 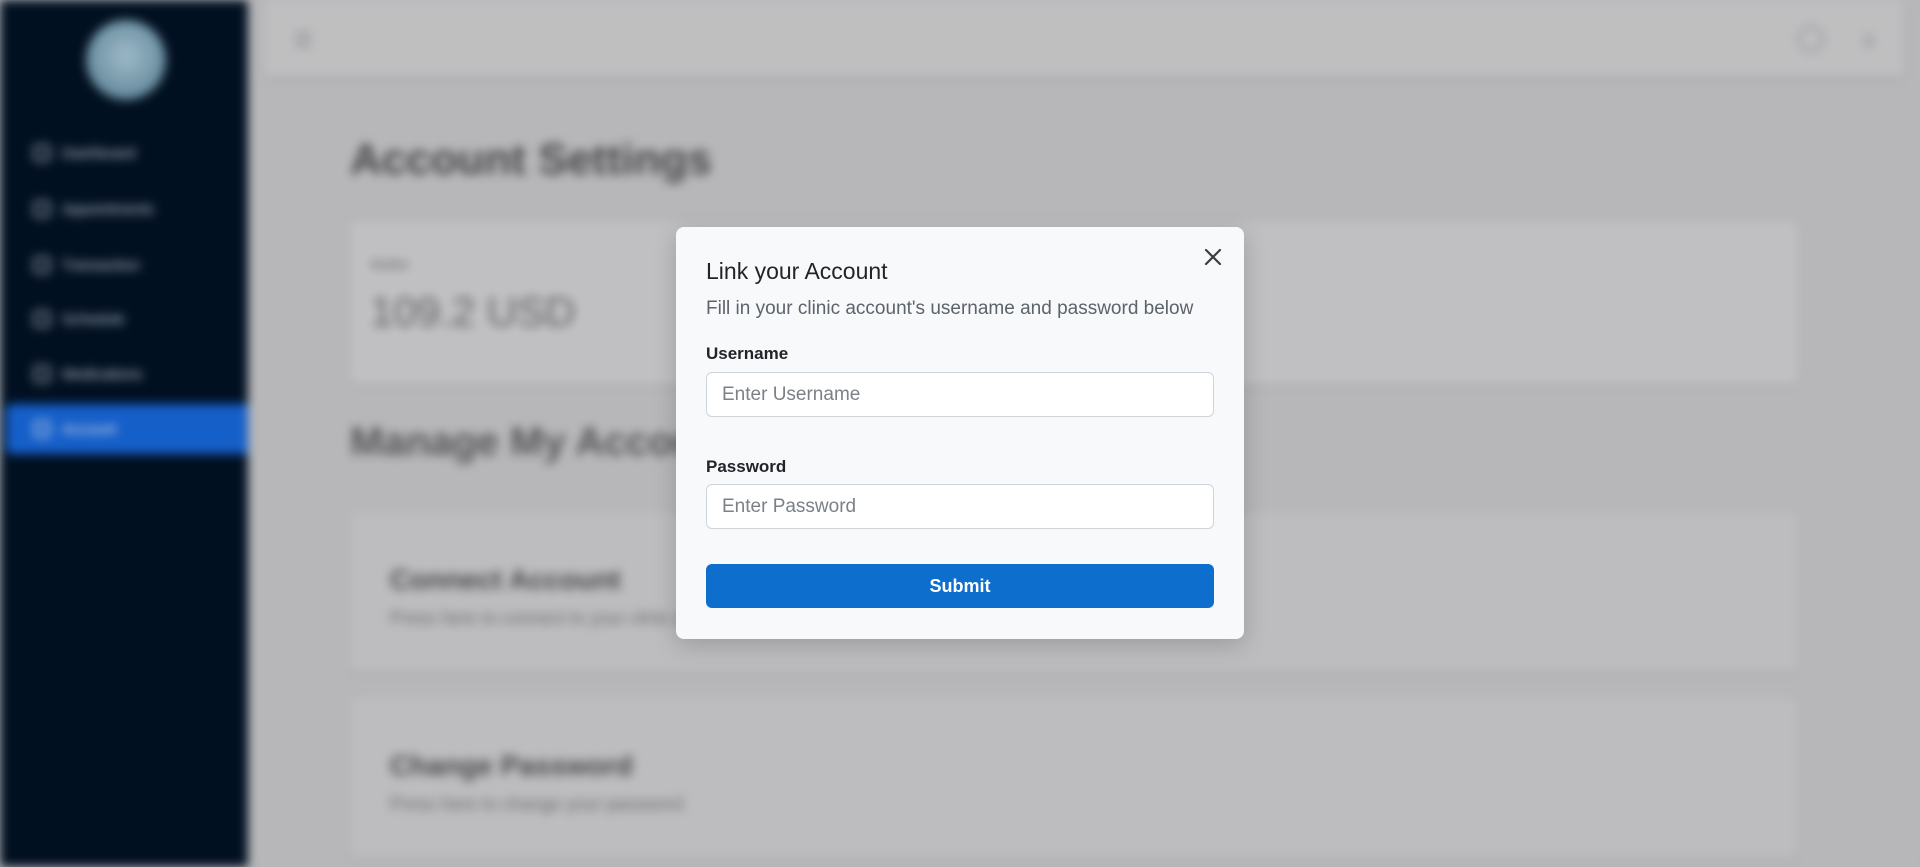 What do you see at coordinates (960, 394) in the screenshot?
I see `username-input` at bounding box center [960, 394].